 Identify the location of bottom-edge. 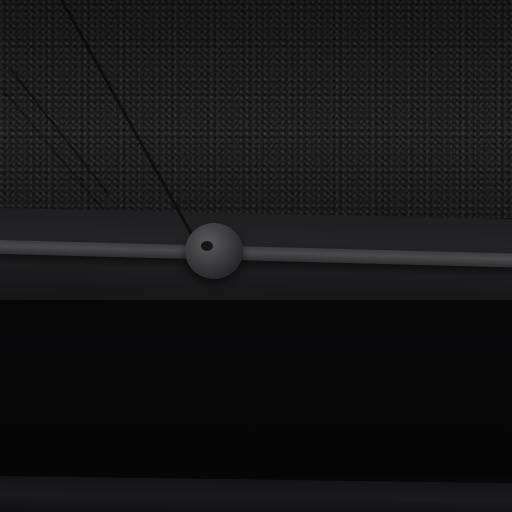
(256, 494).